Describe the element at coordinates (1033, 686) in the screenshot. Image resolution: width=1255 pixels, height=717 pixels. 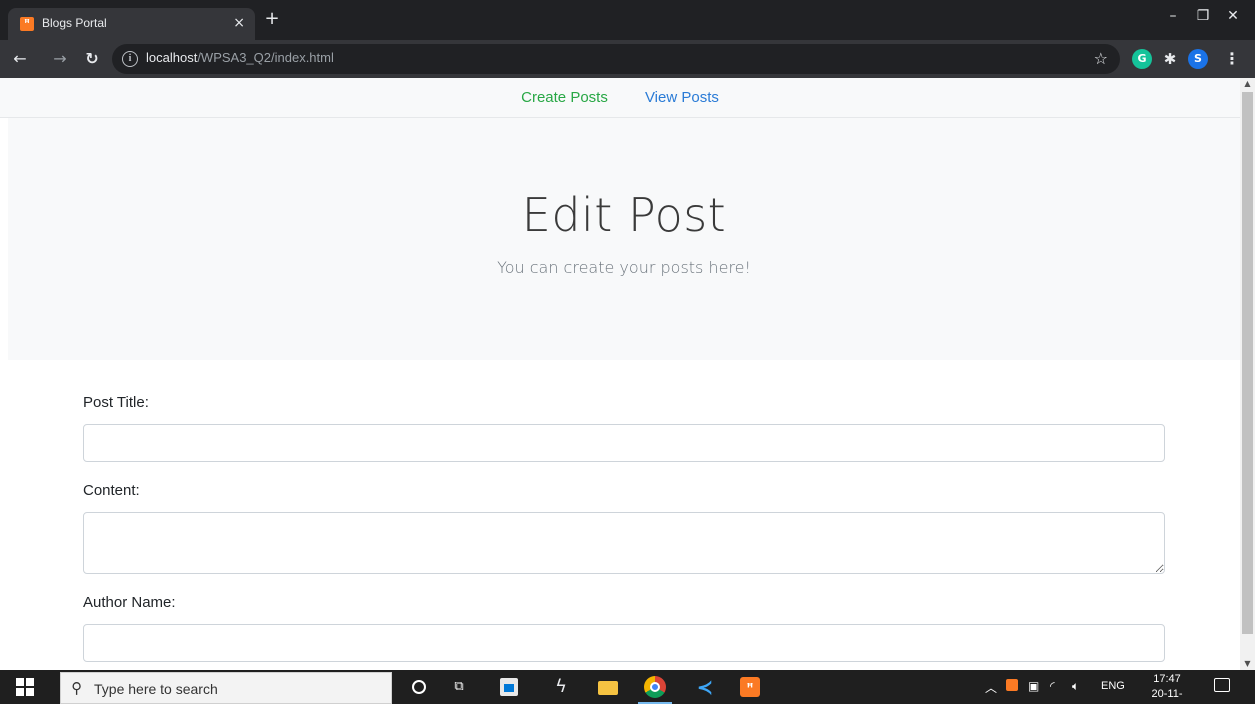
I see `tray-network-icon: ▣` at that location.